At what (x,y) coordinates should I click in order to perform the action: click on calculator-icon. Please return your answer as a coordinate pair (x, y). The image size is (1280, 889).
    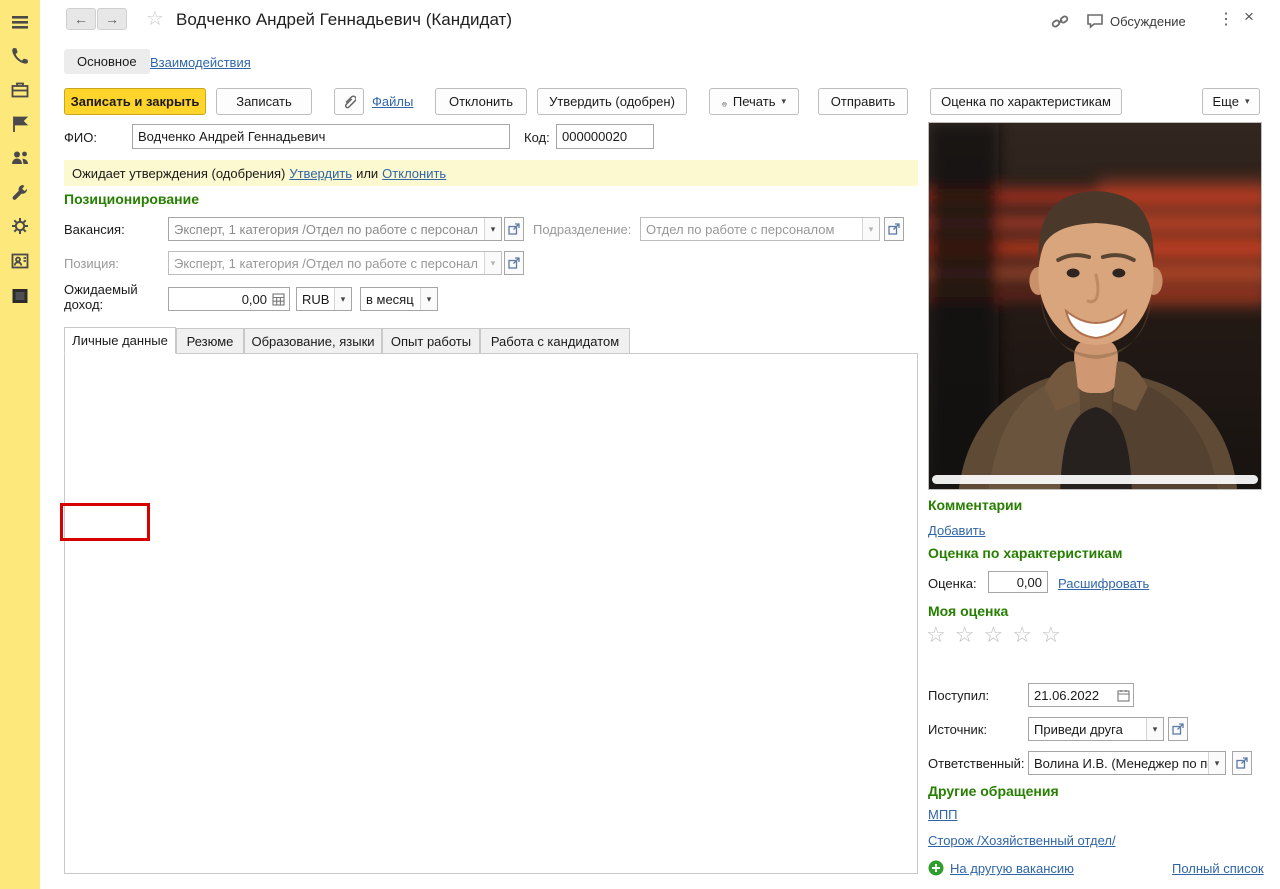
    Looking at the image, I should click on (278, 299).